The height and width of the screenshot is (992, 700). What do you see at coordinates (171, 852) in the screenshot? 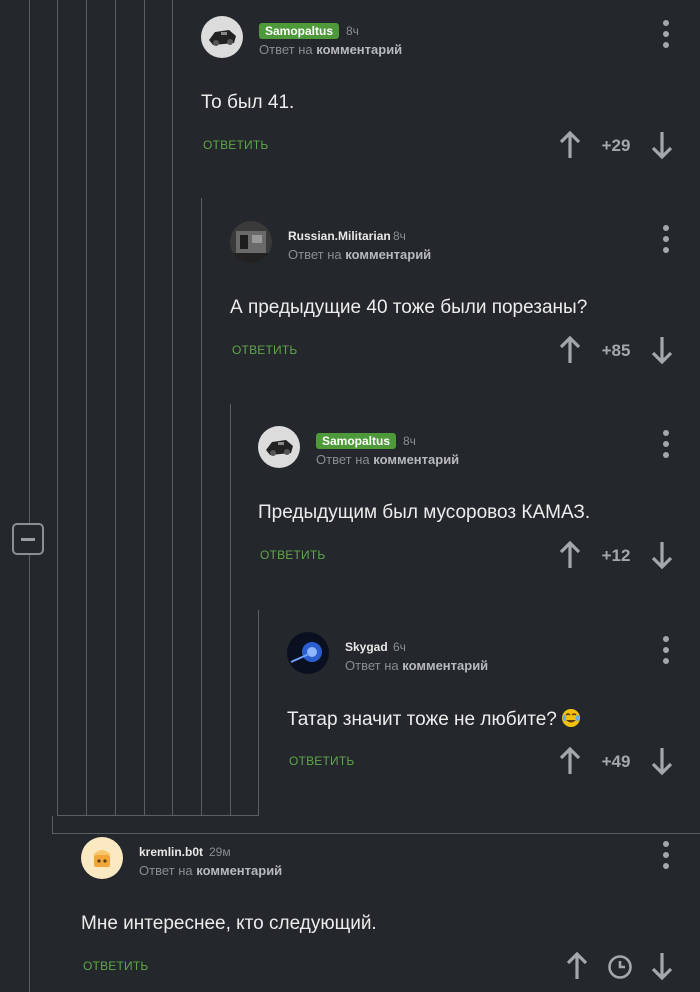
I see `username: kremlin.b0t` at bounding box center [171, 852].